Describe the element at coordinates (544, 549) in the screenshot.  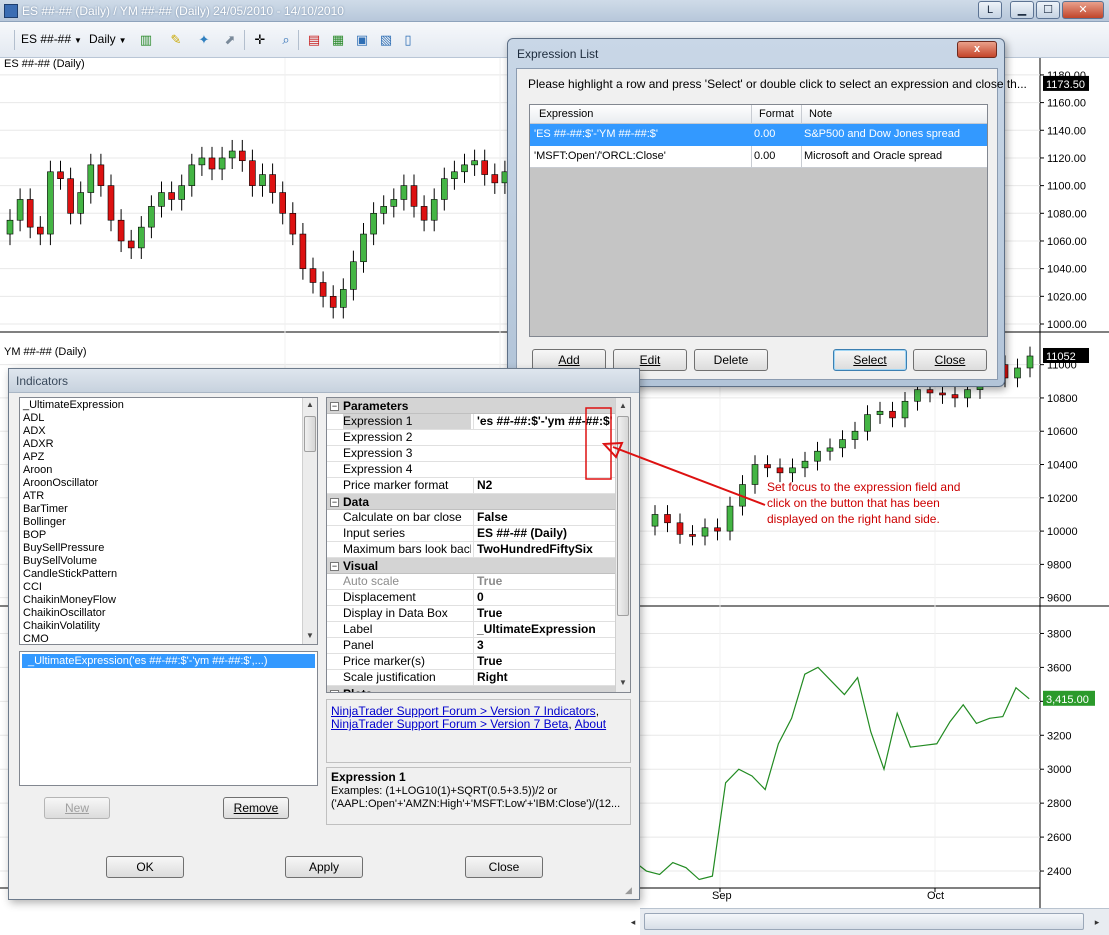
I see `property-value: TwoHundredFiftySix` at that location.